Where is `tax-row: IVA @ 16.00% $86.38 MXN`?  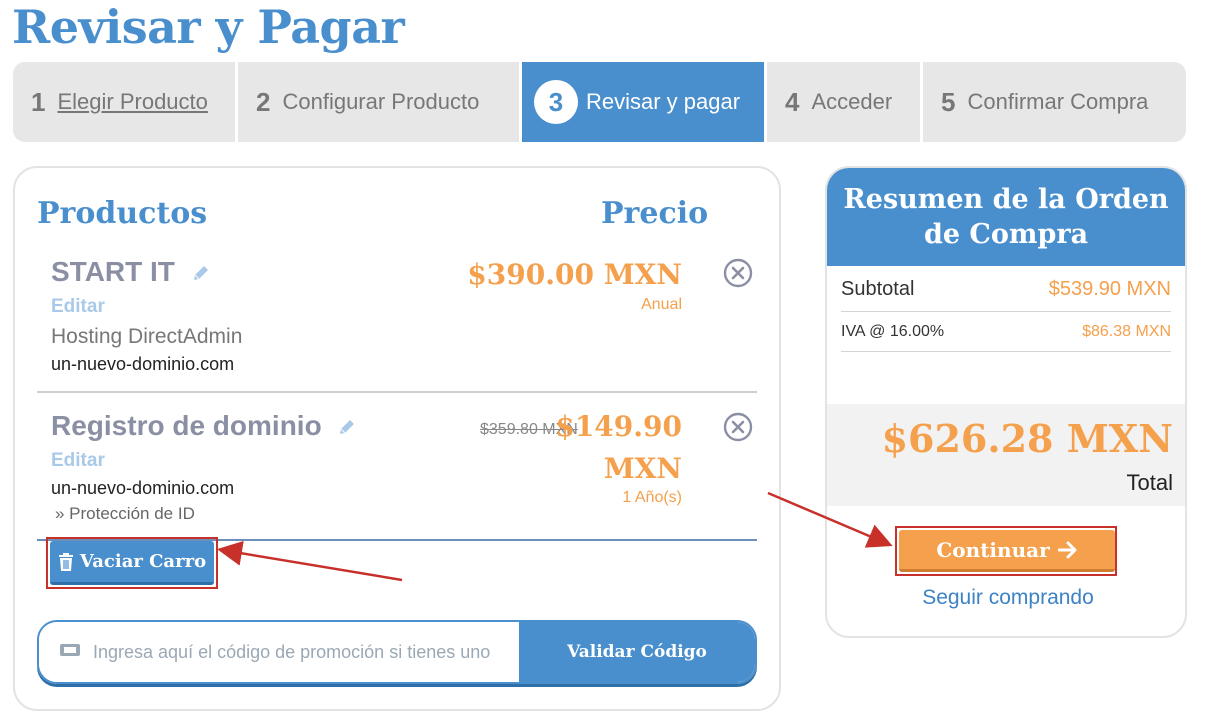 tax-row: IVA @ 16.00% $86.38 MXN is located at coordinates (1006, 332).